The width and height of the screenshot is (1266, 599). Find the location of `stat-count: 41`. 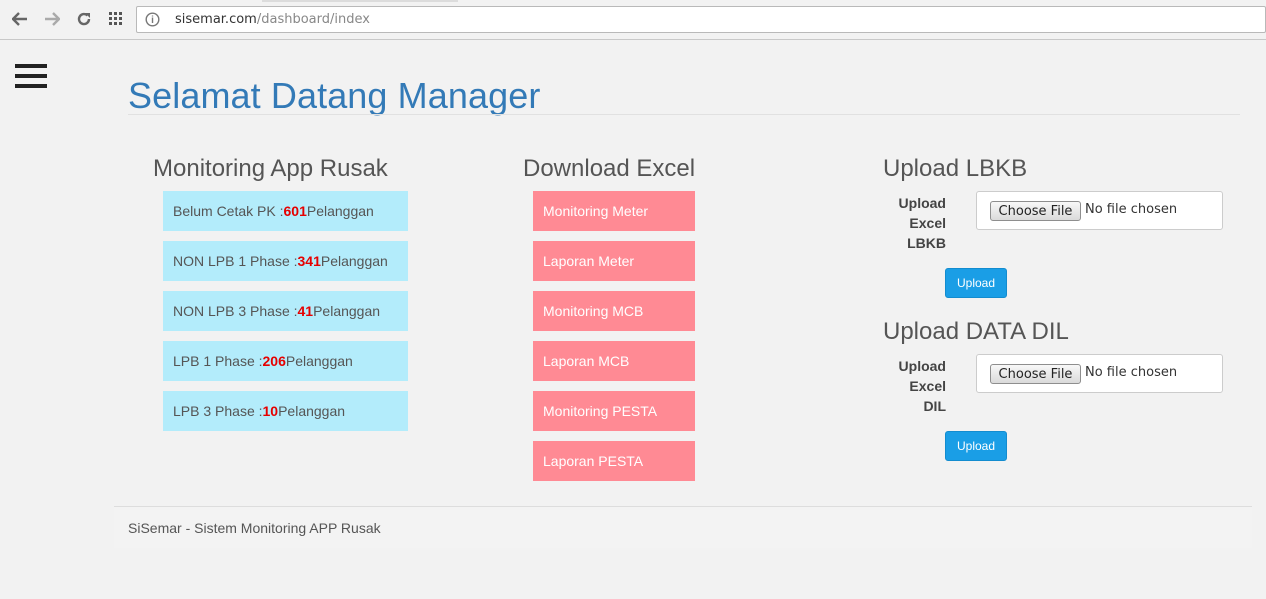

stat-count: 41 is located at coordinates (305, 311).